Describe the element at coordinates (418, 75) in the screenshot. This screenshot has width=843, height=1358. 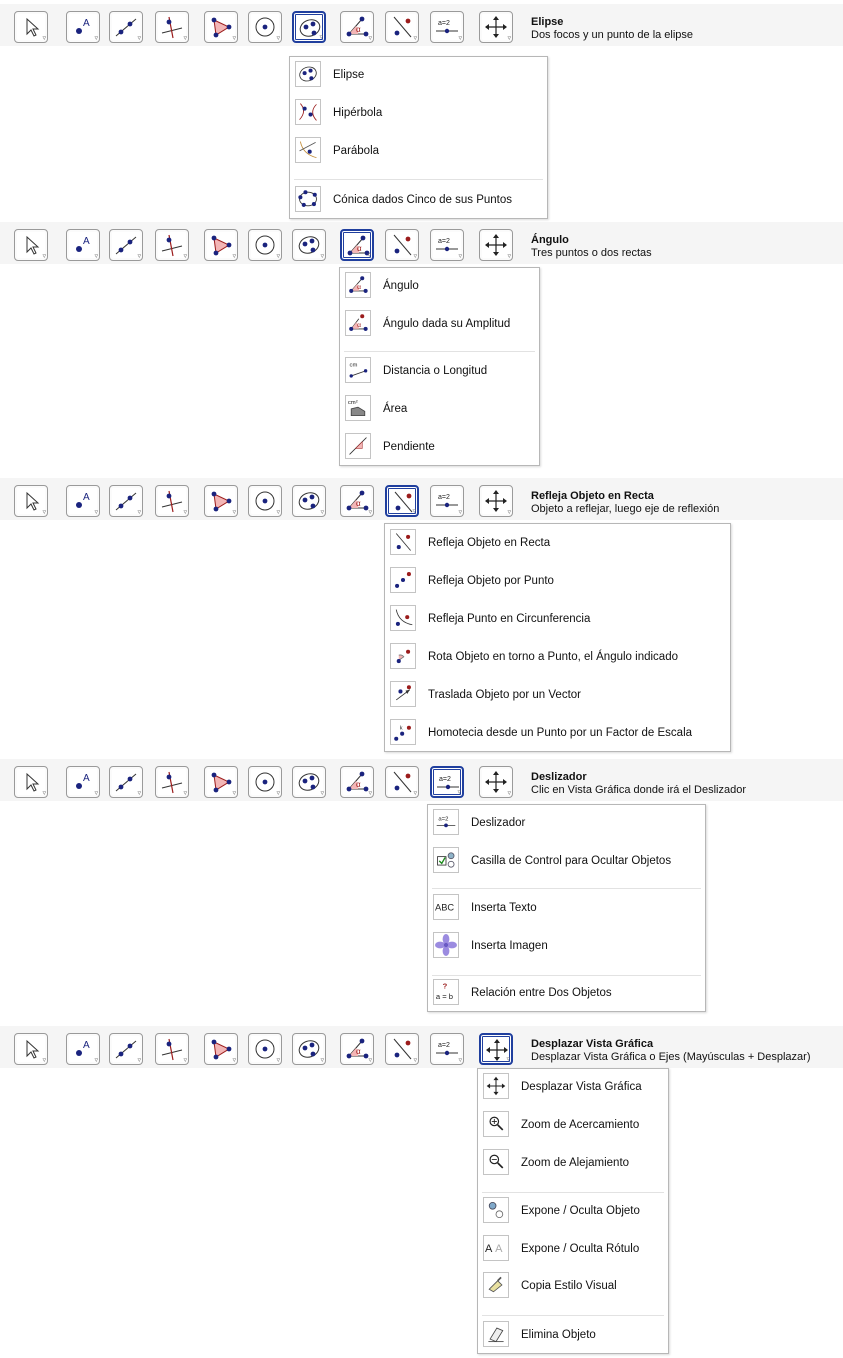
I see `menu-item-ellipse: Elipse` at that location.